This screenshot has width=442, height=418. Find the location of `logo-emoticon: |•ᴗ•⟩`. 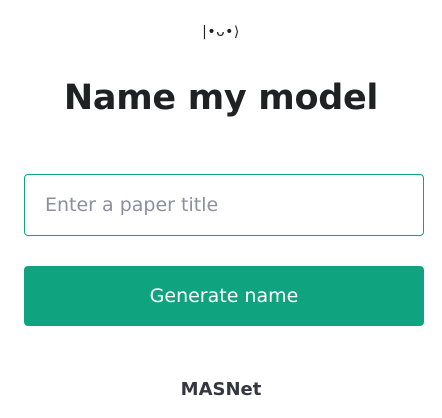

logo-emoticon: |•ᴗ•⟩ is located at coordinates (221, 32).